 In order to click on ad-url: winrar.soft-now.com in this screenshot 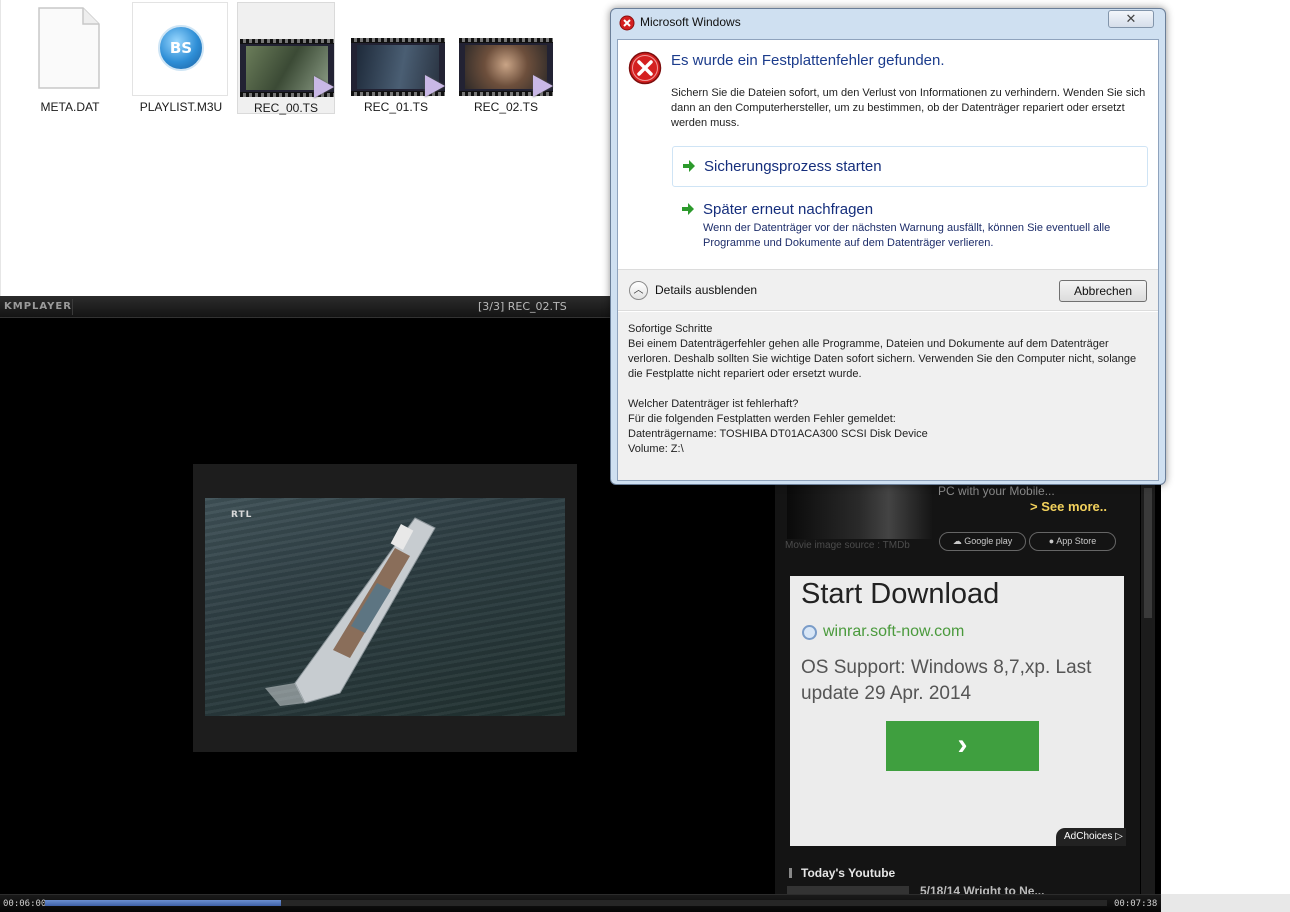, I will do `click(893, 632)`.